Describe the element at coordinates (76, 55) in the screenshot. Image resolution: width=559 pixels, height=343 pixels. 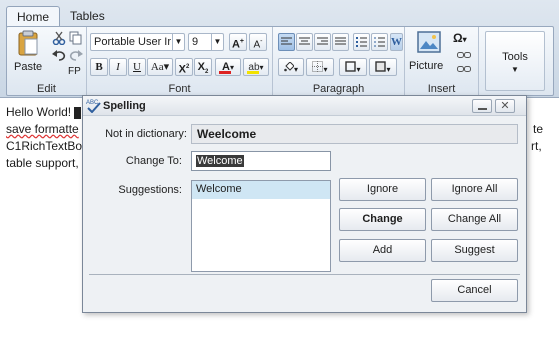
I see `redo-icon` at that location.